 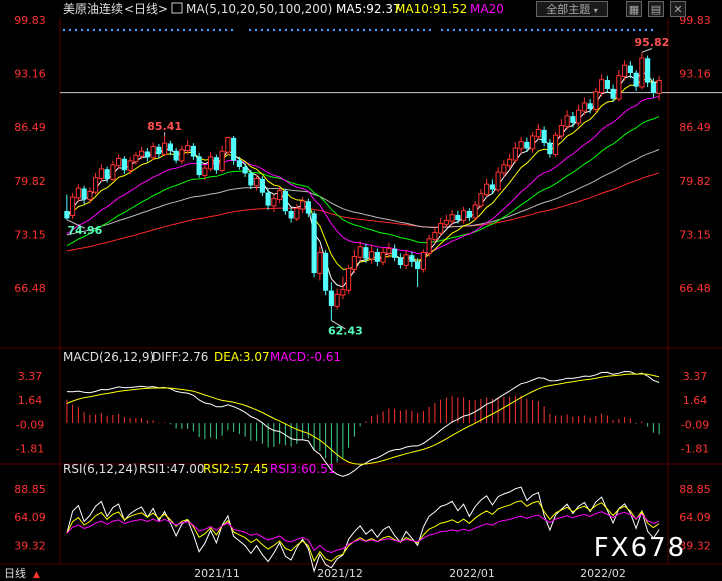 What do you see at coordinates (30, 20) in the screenshot?
I see `price-tick-left: 99.83` at bounding box center [30, 20].